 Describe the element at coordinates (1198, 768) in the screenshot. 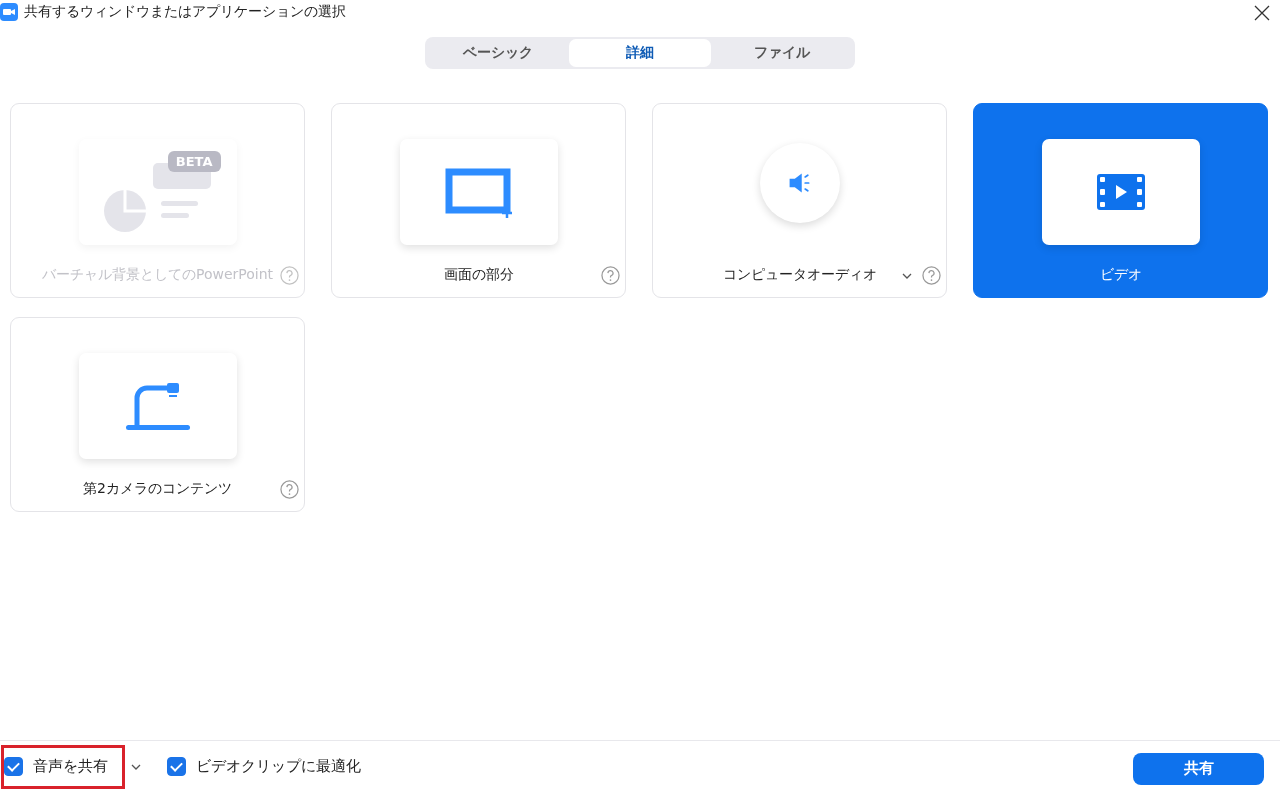

I see `share-button: 共有` at that location.